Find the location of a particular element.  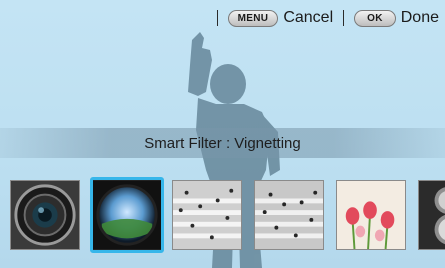

done-label: Done is located at coordinates (419, 17).